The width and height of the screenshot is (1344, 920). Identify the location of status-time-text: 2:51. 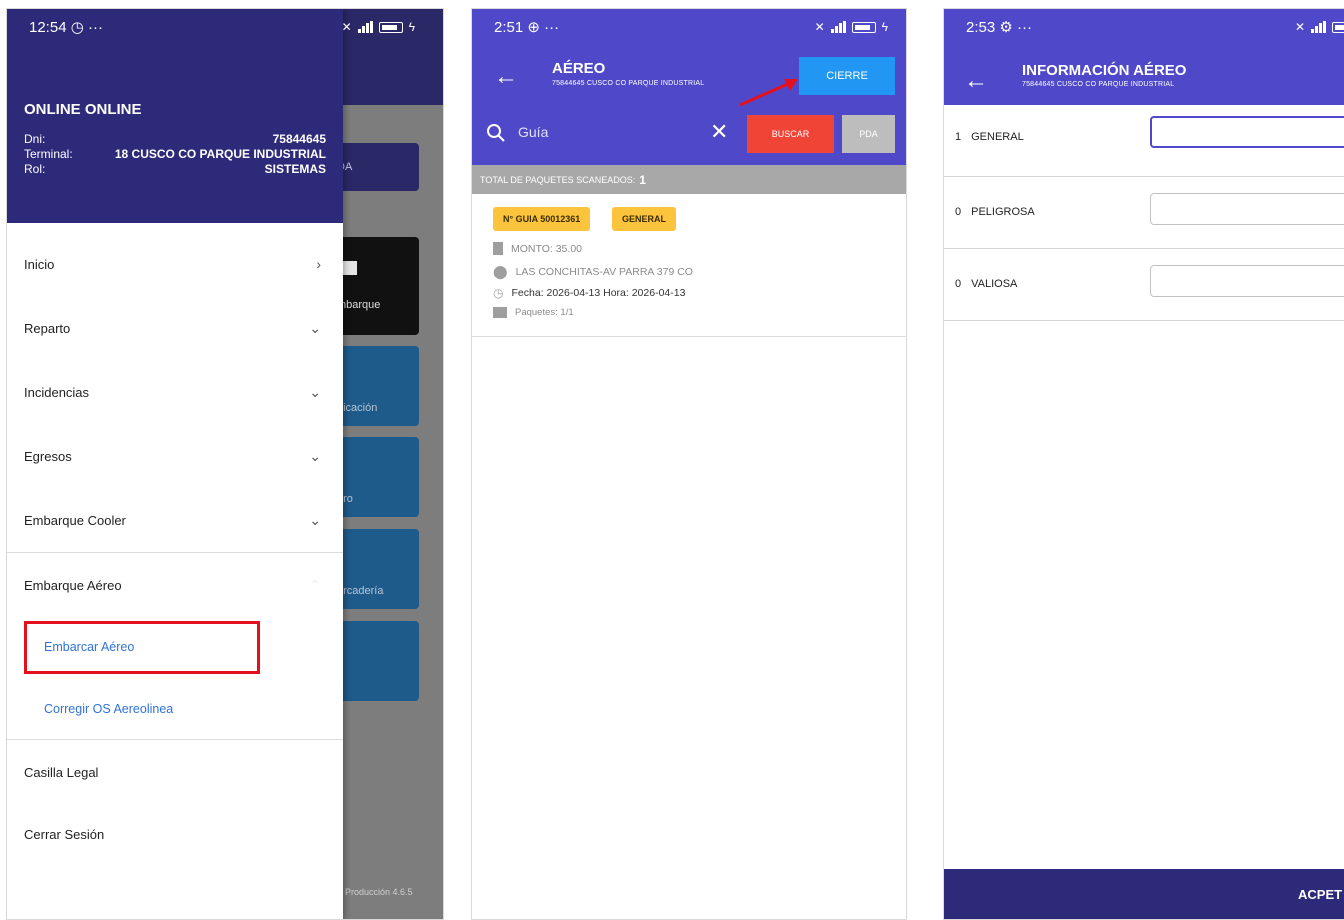
(509, 27).